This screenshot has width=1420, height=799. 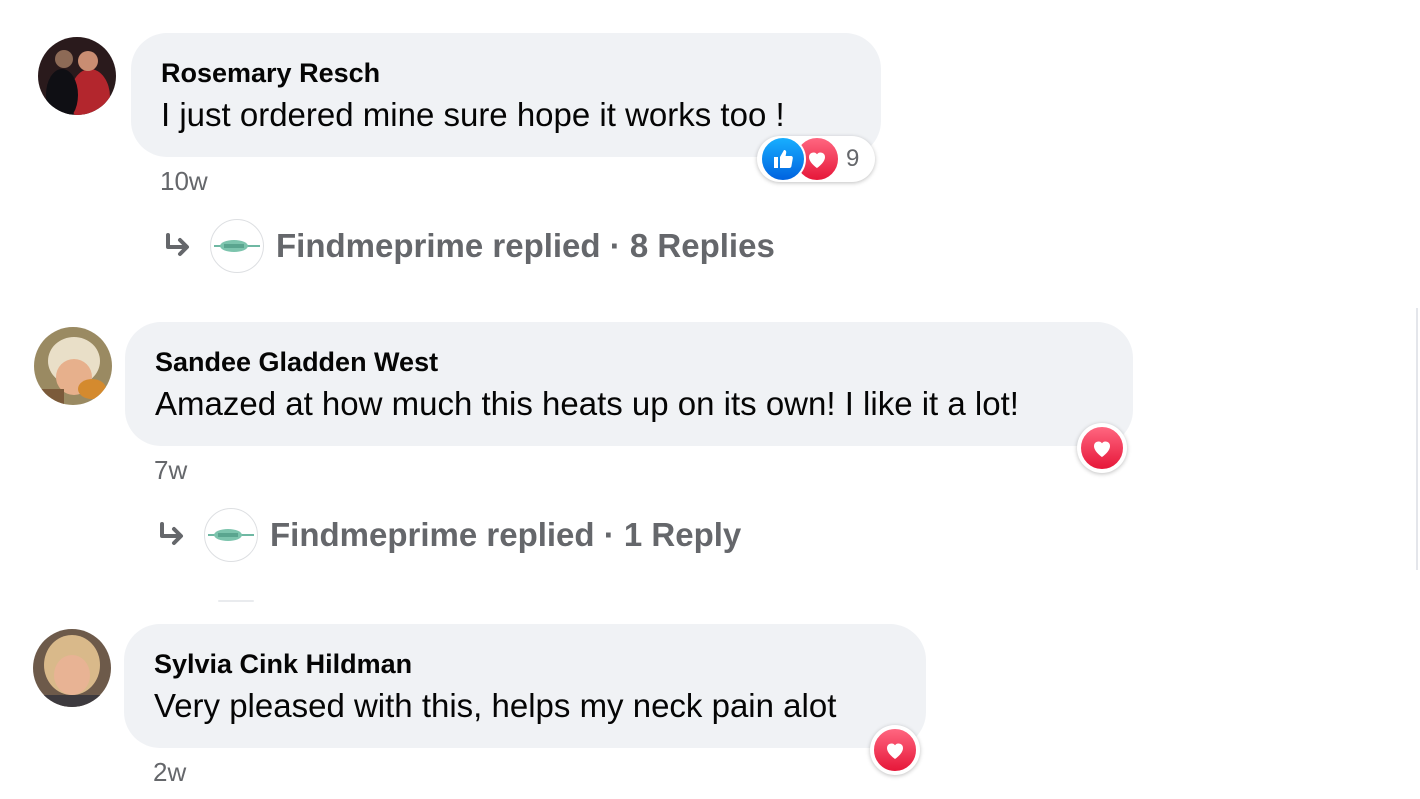 What do you see at coordinates (506, 73) in the screenshot?
I see `comment-author: Rosemary Resch` at bounding box center [506, 73].